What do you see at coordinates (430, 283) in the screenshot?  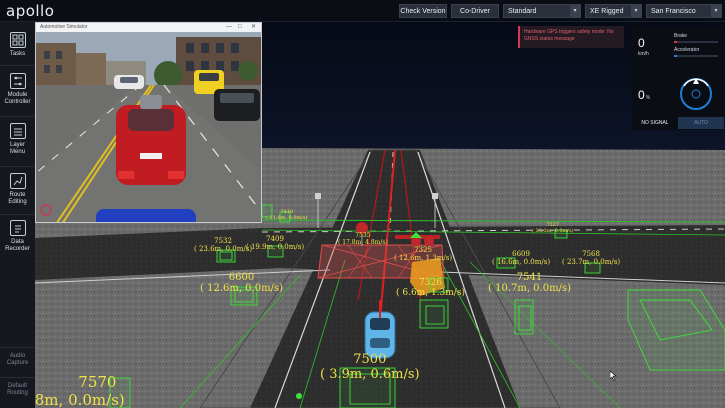 I see `obstacle-id: 7326` at bounding box center [430, 283].